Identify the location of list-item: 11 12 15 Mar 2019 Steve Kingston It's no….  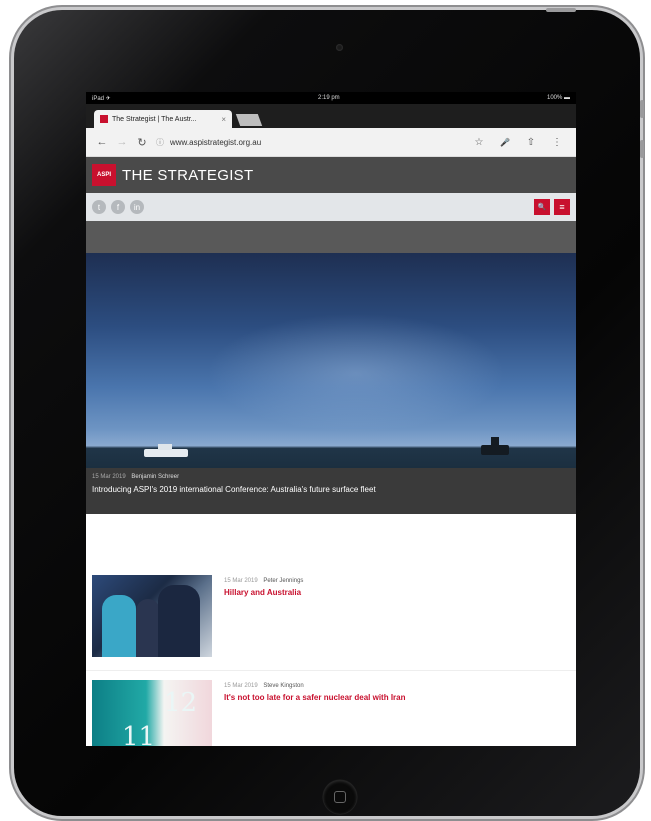
(331, 708).